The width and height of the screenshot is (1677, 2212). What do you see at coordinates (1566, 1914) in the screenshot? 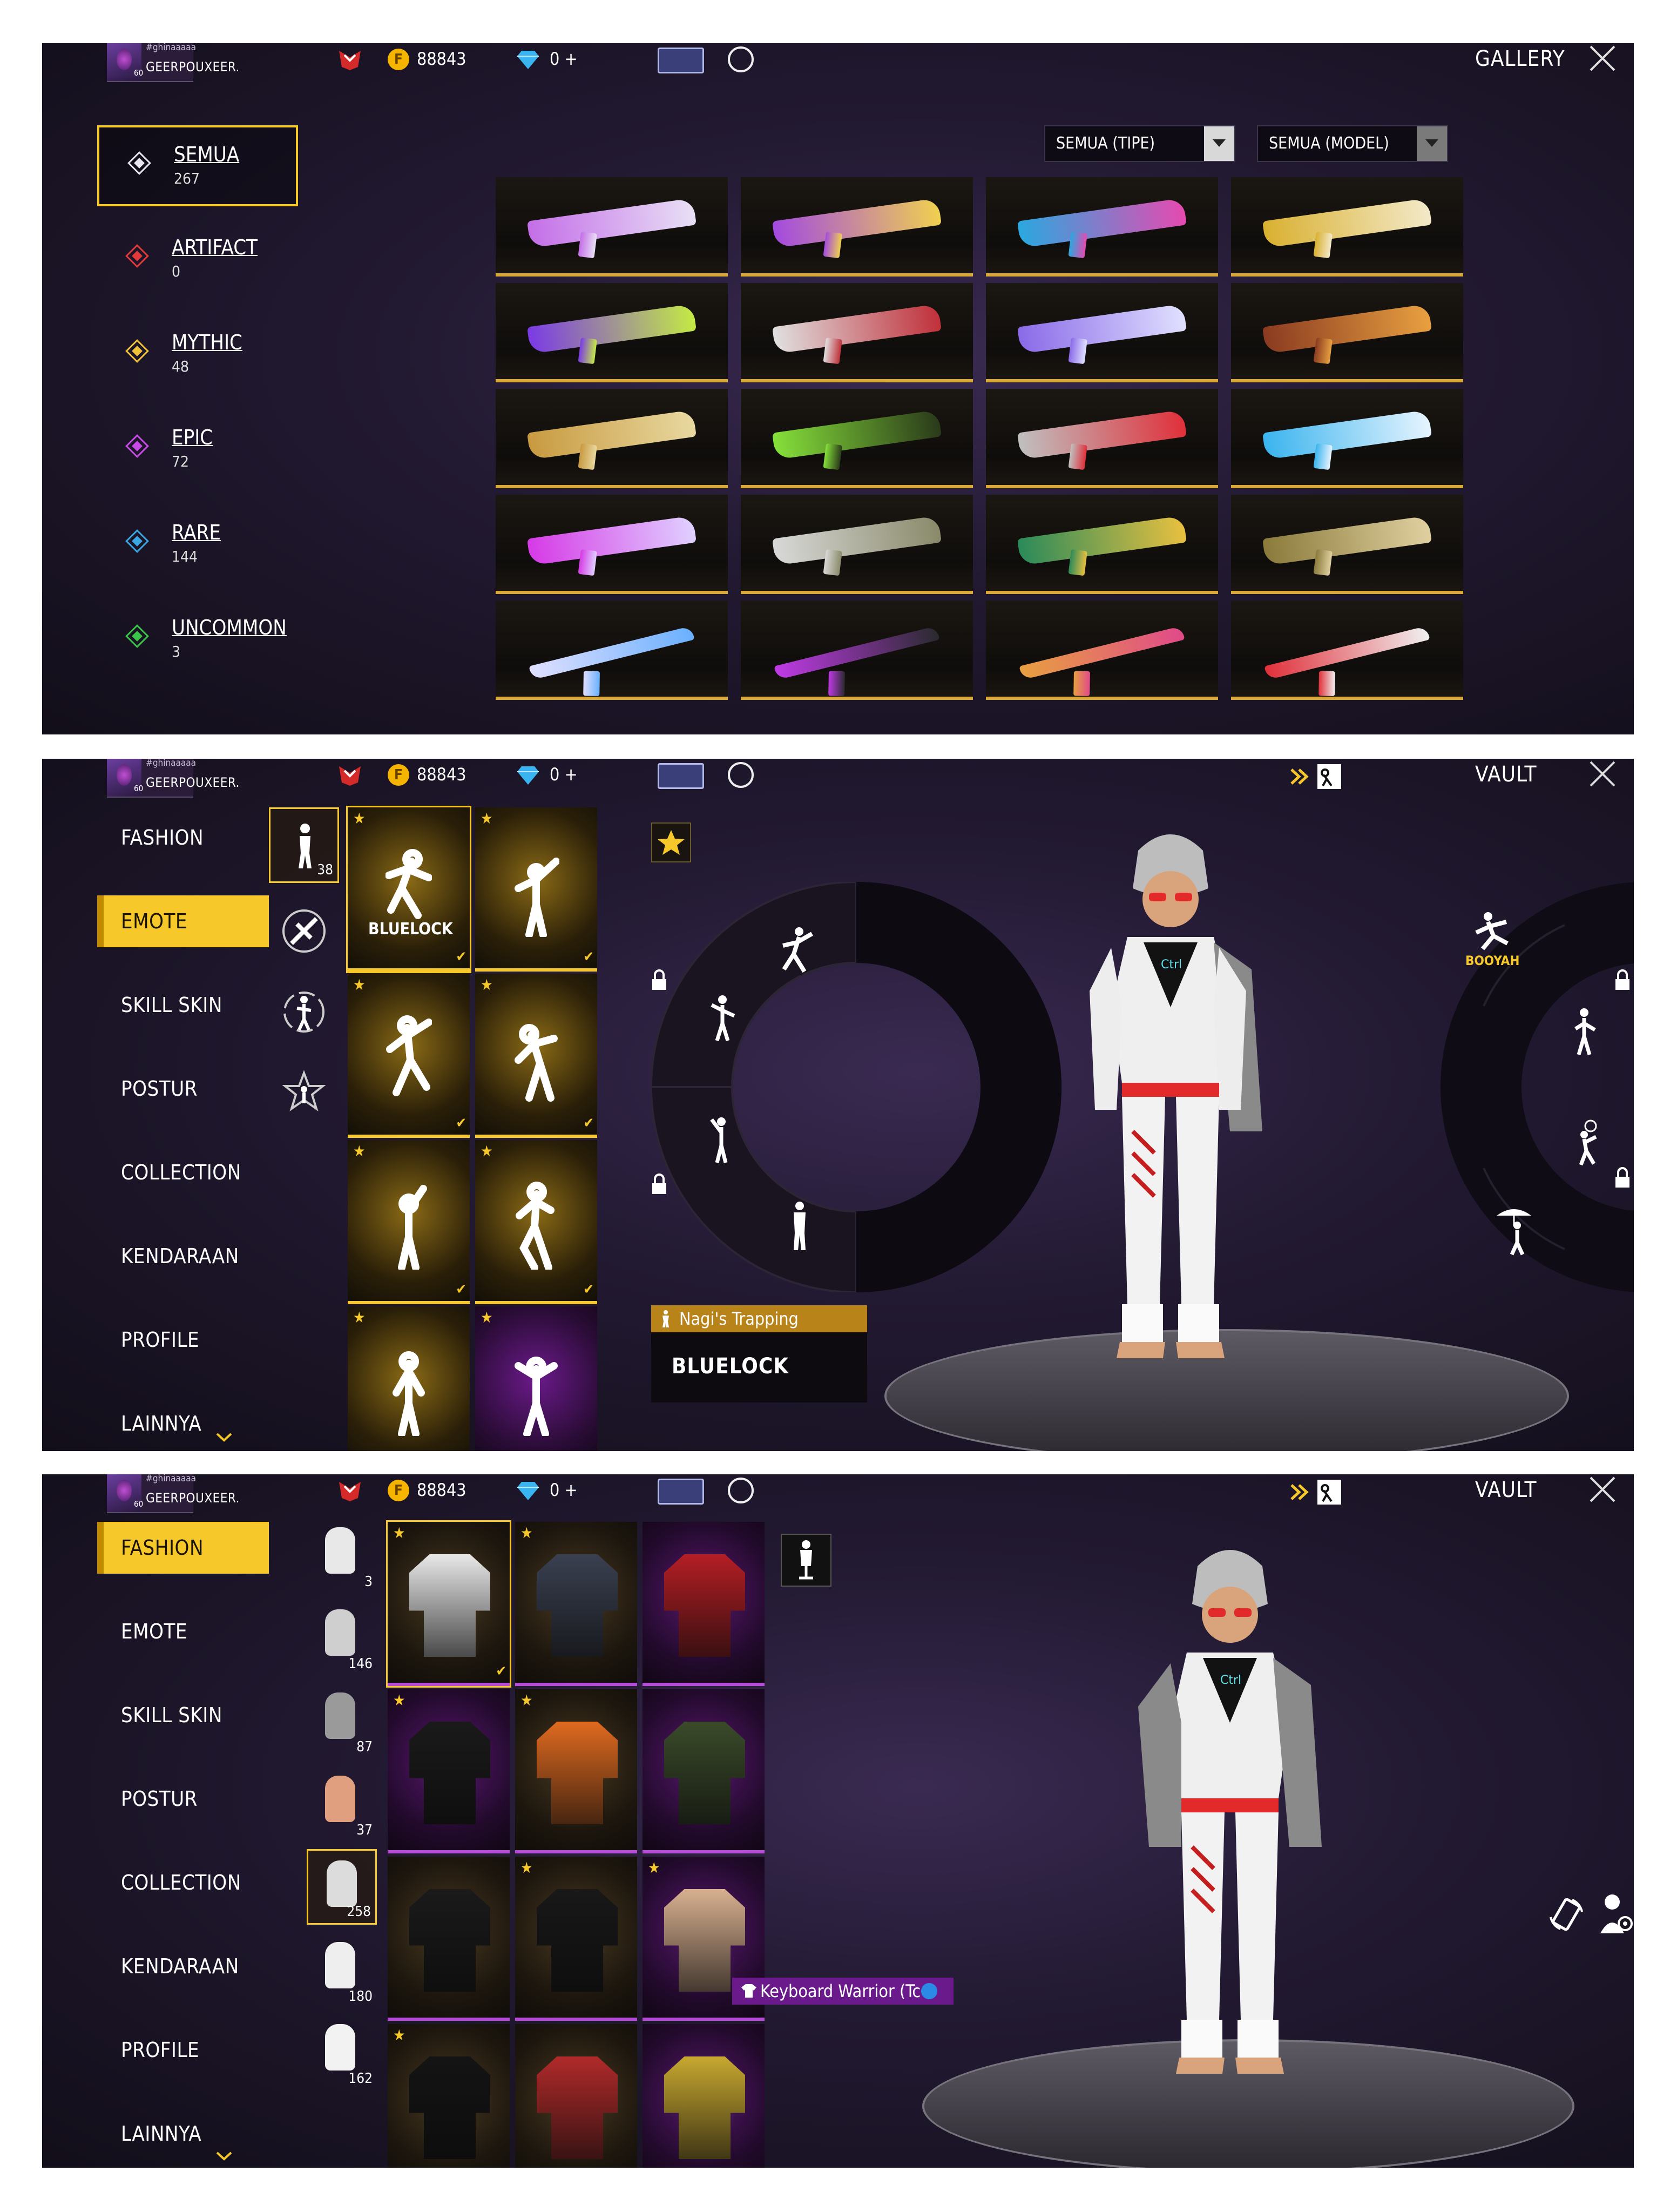
I see `rotate-phone-icon` at bounding box center [1566, 1914].